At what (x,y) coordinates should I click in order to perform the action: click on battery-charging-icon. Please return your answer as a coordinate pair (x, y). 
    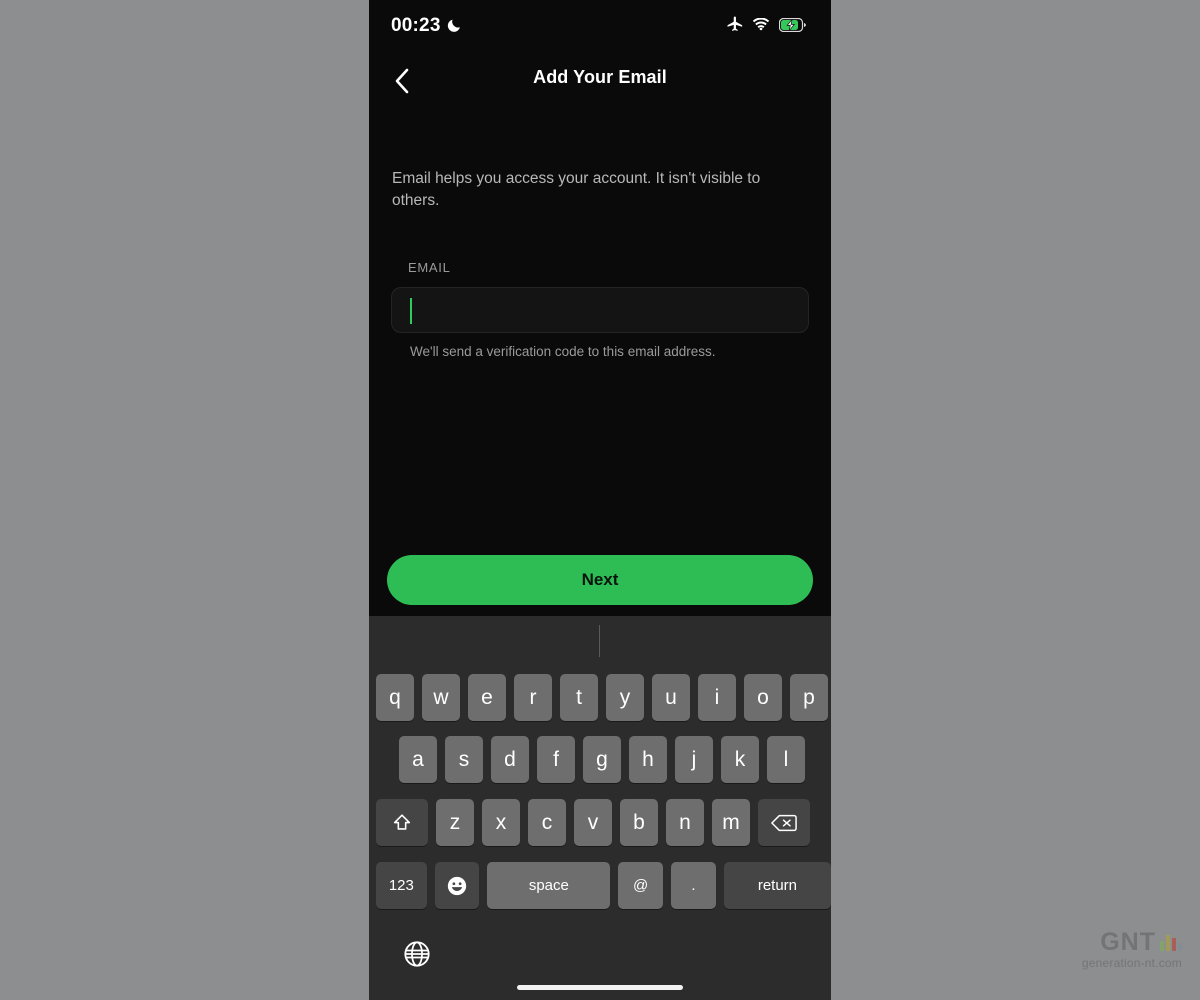
    Looking at the image, I should click on (792, 24).